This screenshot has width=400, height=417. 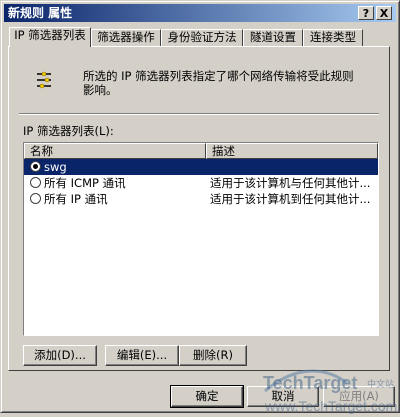 What do you see at coordinates (200, 13) in the screenshot?
I see `title-bar: 新规则 属性 ? X` at bounding box center [200, 13].